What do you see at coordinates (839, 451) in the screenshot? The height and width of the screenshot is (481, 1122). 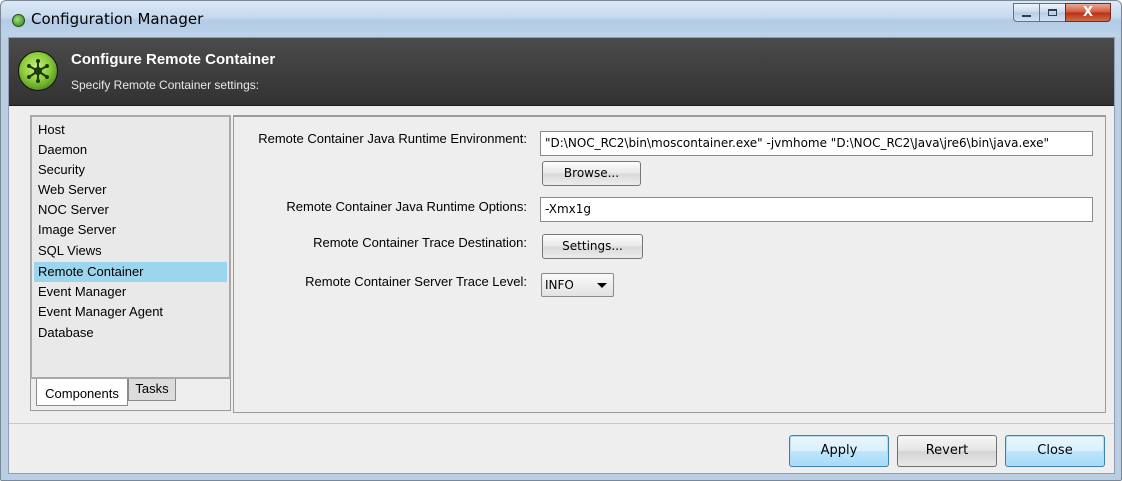 I see `apply-button: Apply` at bounding box center [839, 451].